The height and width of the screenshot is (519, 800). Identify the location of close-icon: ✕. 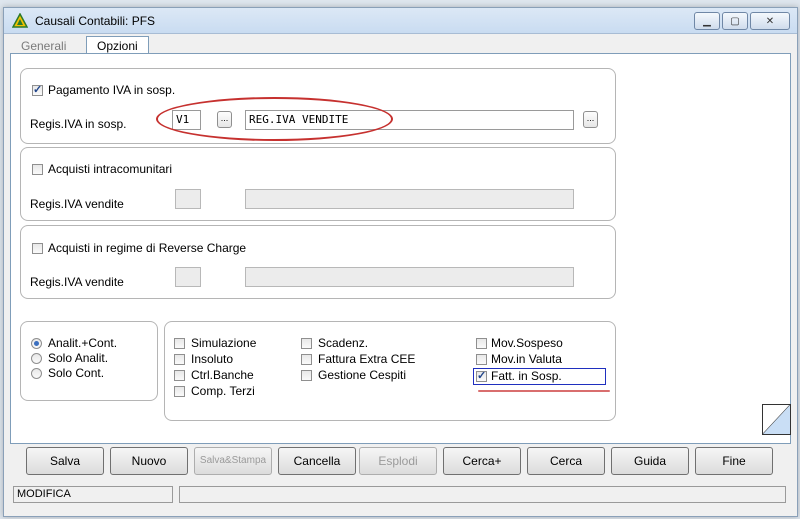
(770, 21).